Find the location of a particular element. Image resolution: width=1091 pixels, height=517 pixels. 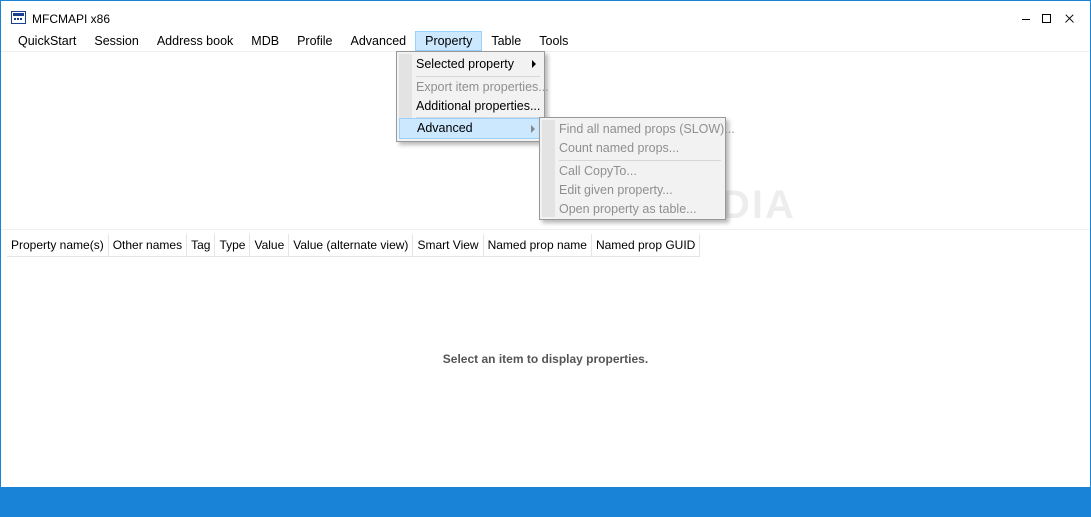

menu-quickstart: QuickStart is located at coordinates (47, 41).